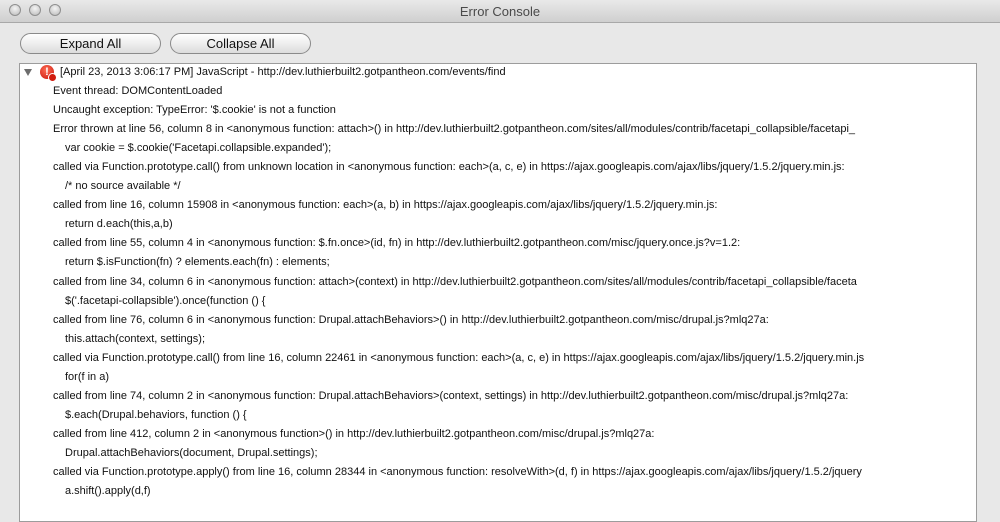  Describe the element at coordinates (90, 43) in the screenshot. I see `expand-all-button: Expand All` at that location.